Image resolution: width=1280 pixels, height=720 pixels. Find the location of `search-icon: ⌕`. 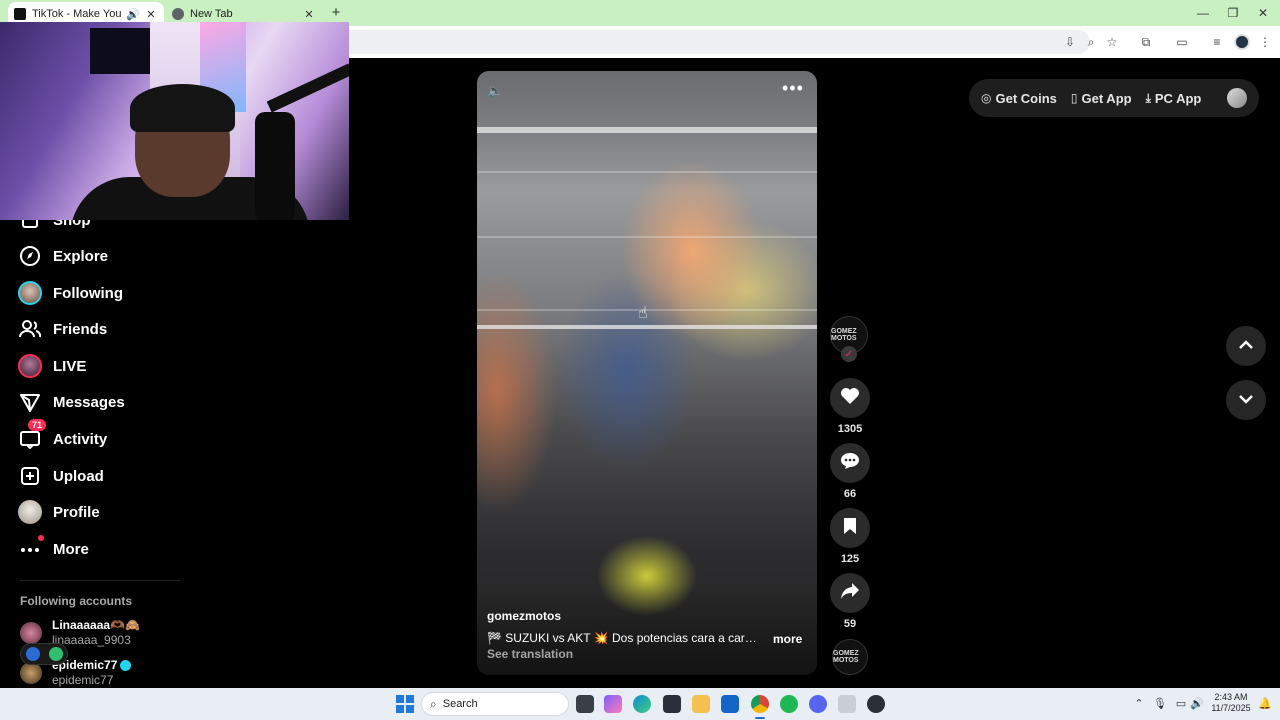

search-icon: ⌕ is located at coordinates (433, 703).